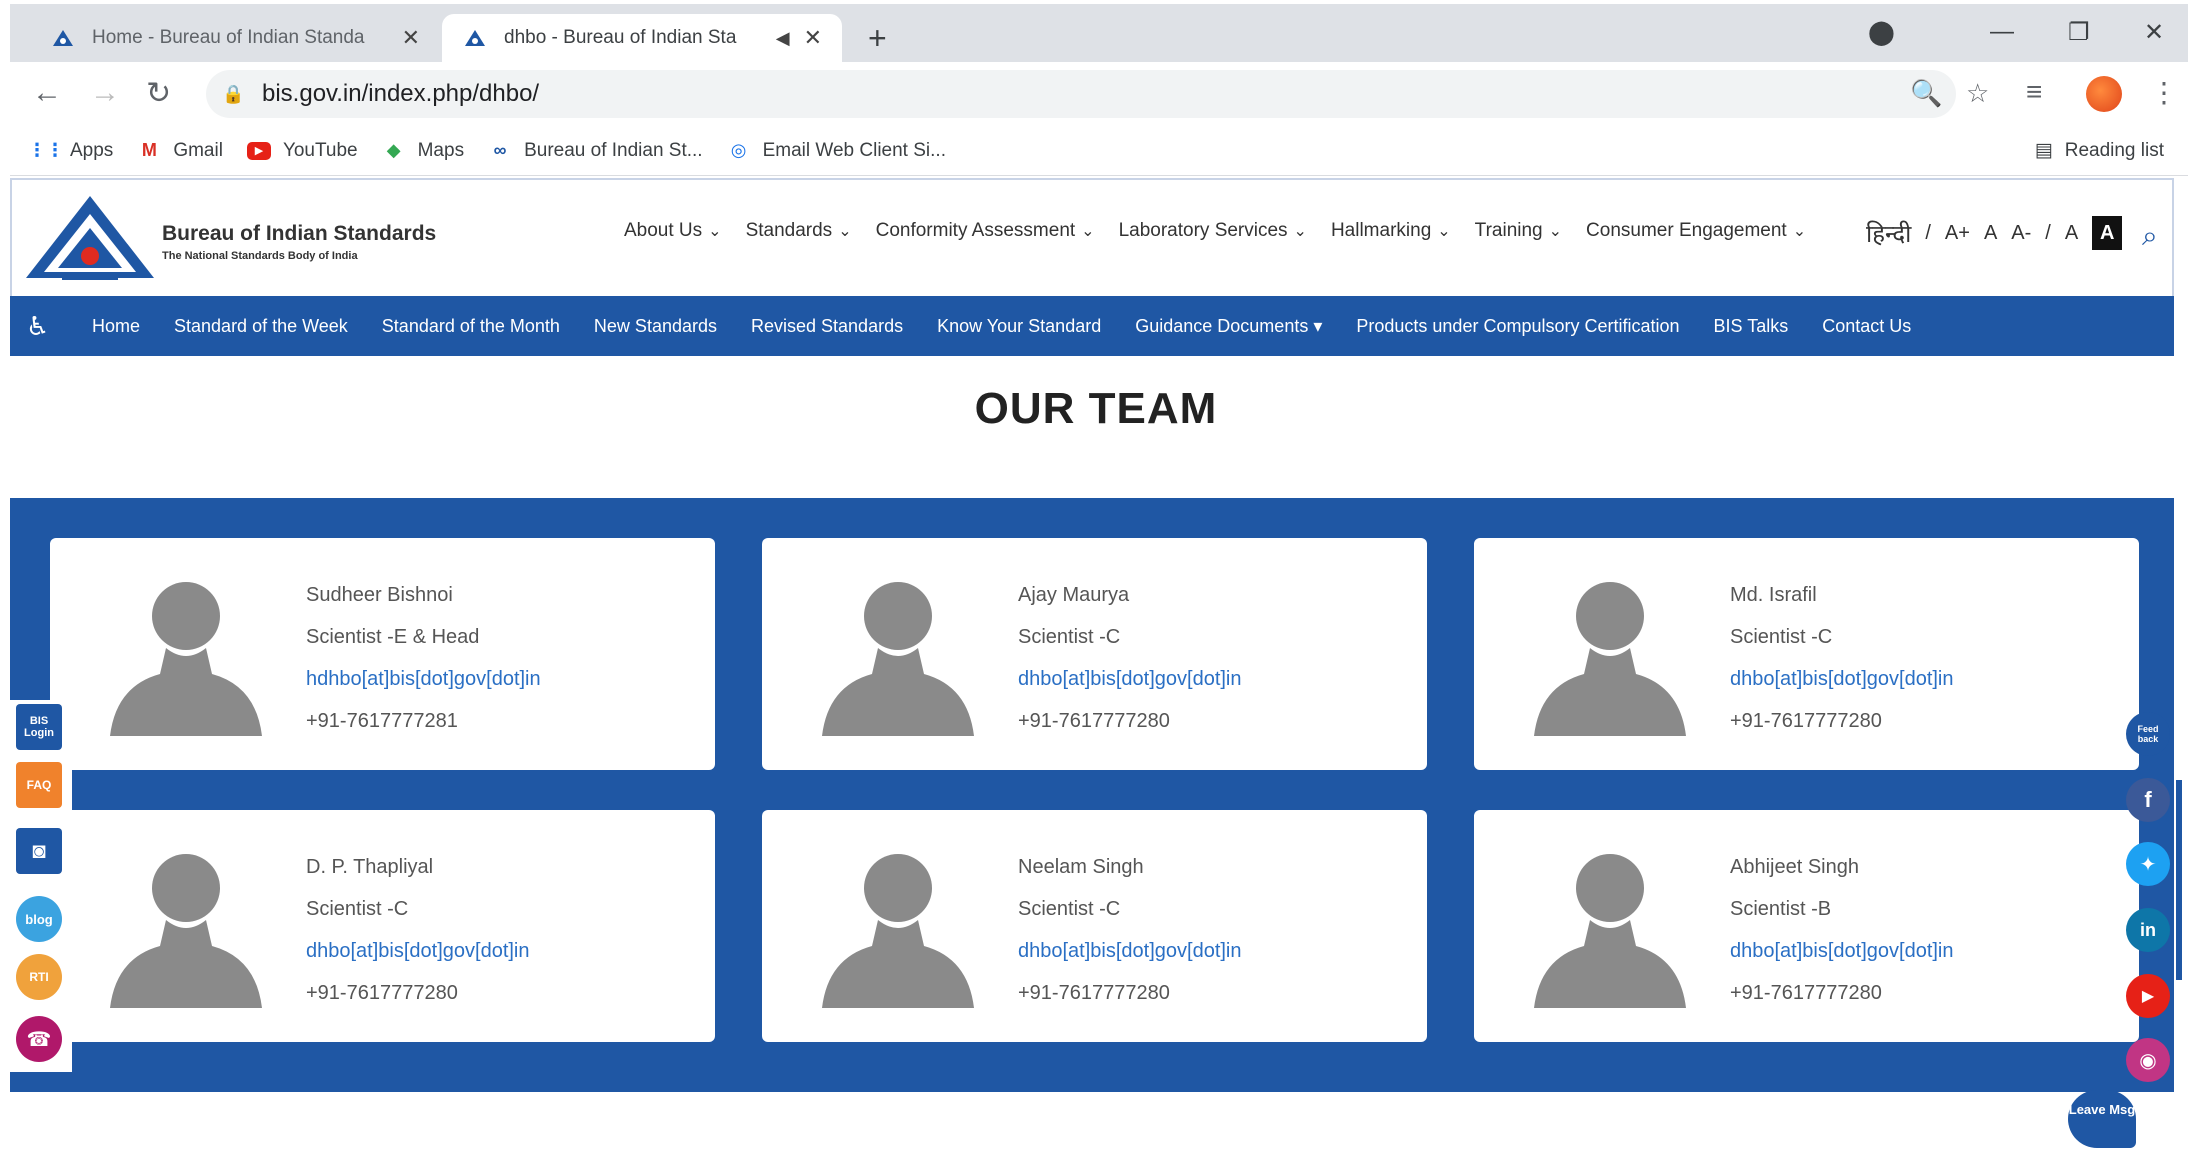  I want to click on lock-icon: 🔒, so click(233, 93).